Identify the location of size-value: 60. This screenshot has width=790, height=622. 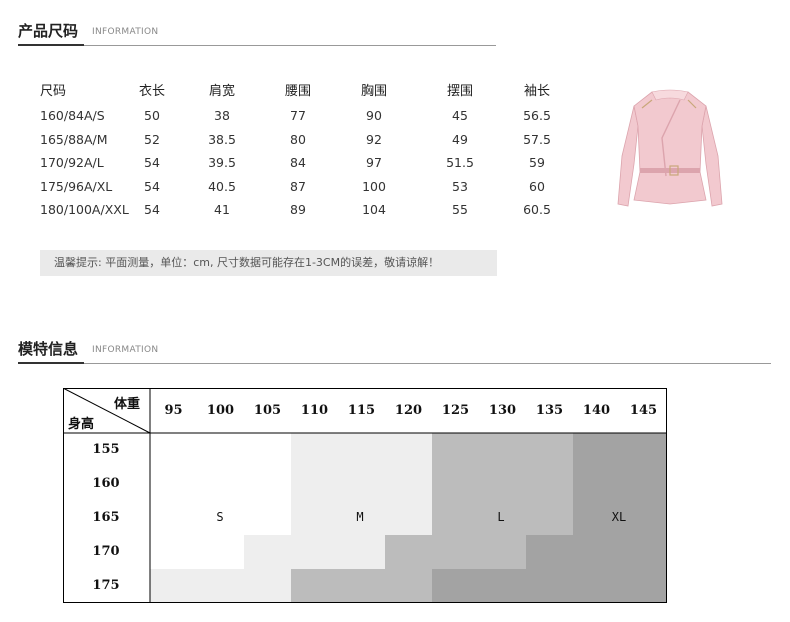
(537, 186).